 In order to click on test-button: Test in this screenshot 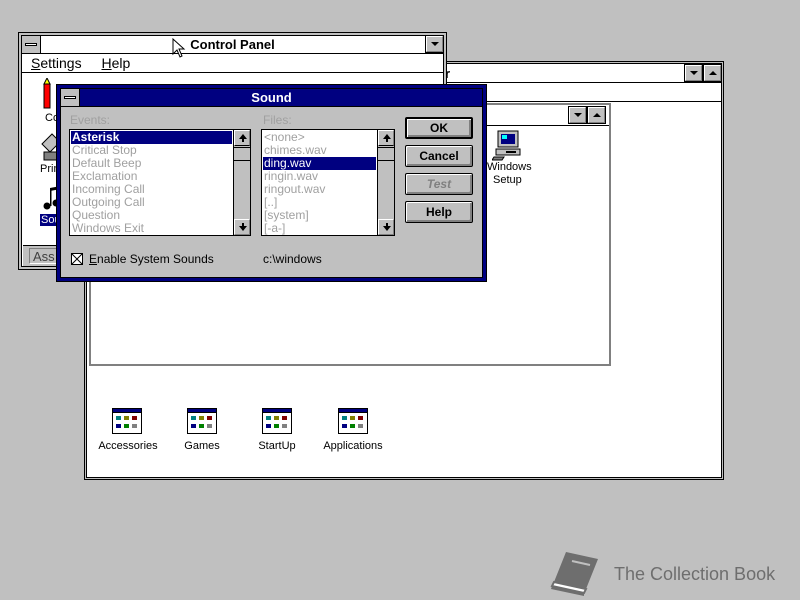, I will do `click(439, 184)`.